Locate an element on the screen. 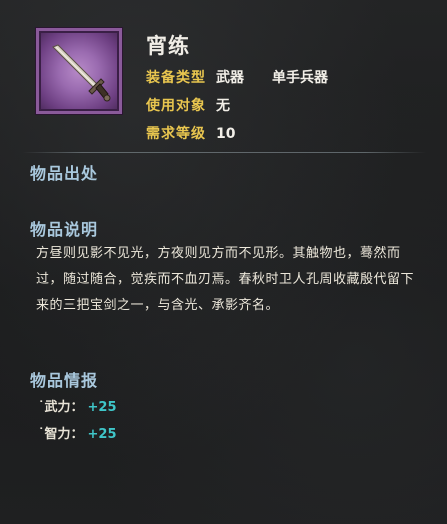 The image size is (447, 524). attribute-equip-type: 装备类型 武器 单手兵器 is located at coordinates (237, 77).